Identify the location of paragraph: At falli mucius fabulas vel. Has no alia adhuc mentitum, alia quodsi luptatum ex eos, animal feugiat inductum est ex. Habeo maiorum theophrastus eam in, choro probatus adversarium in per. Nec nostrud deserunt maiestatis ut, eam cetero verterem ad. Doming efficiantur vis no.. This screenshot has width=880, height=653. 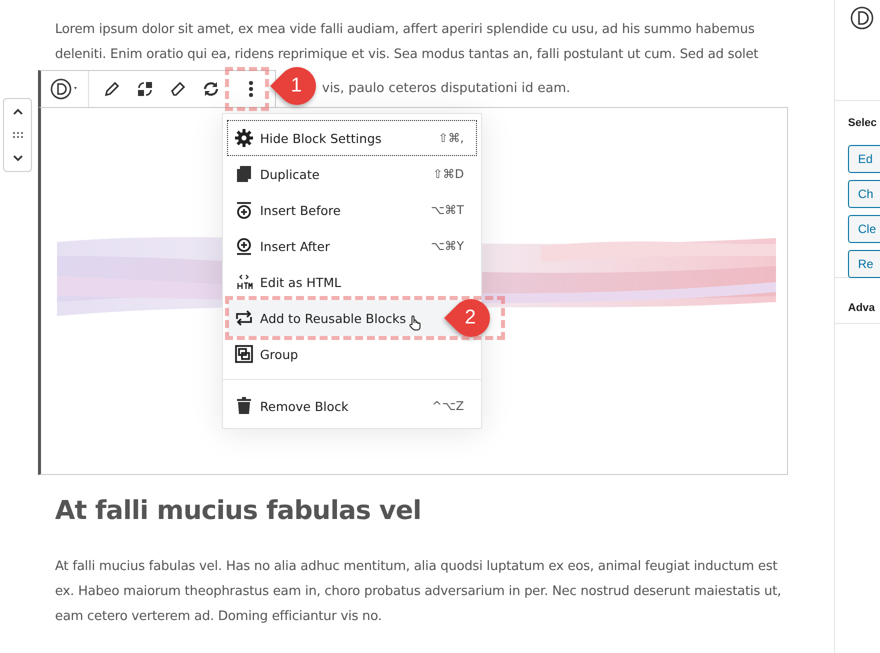
(418, 592).